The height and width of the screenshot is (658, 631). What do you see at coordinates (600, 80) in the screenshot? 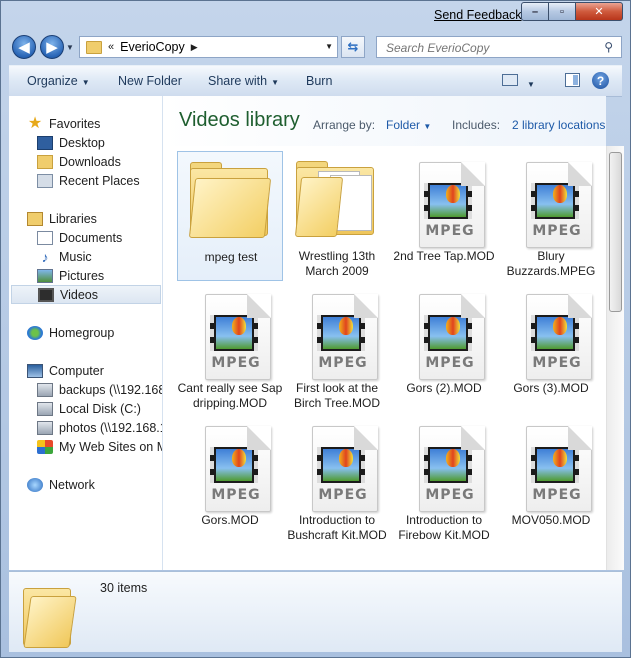
I see `help-icon: ?` at bounding box center [600, 80].